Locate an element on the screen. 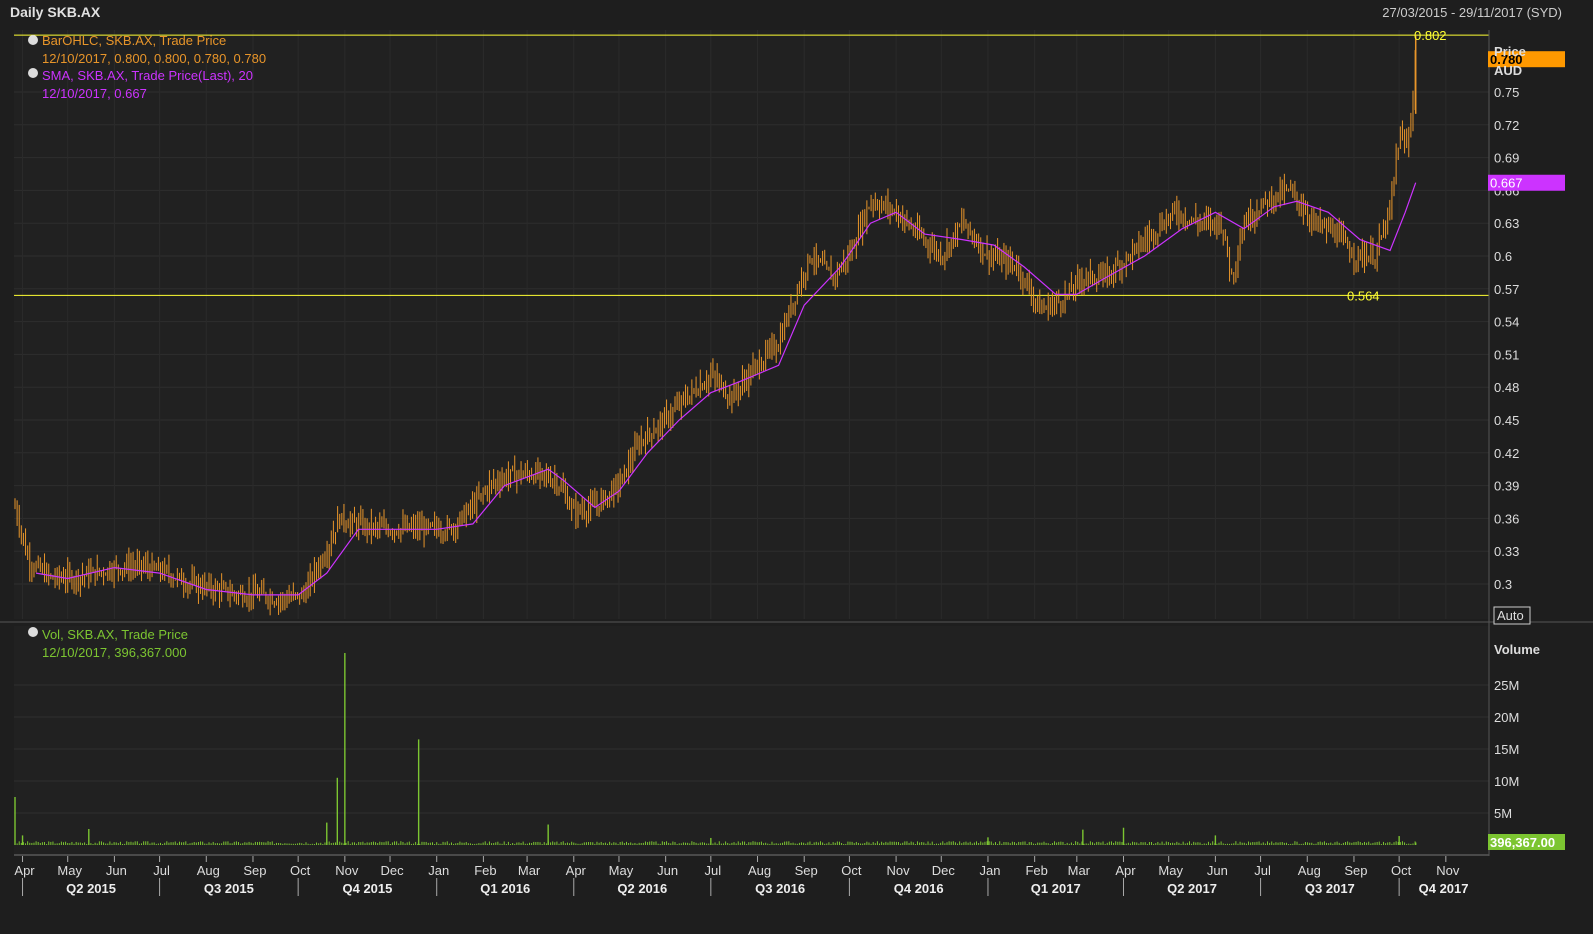 This screenshot has width=1593, height=934. price-tick-label: 0.51 is located at coordinates (1506, 354).